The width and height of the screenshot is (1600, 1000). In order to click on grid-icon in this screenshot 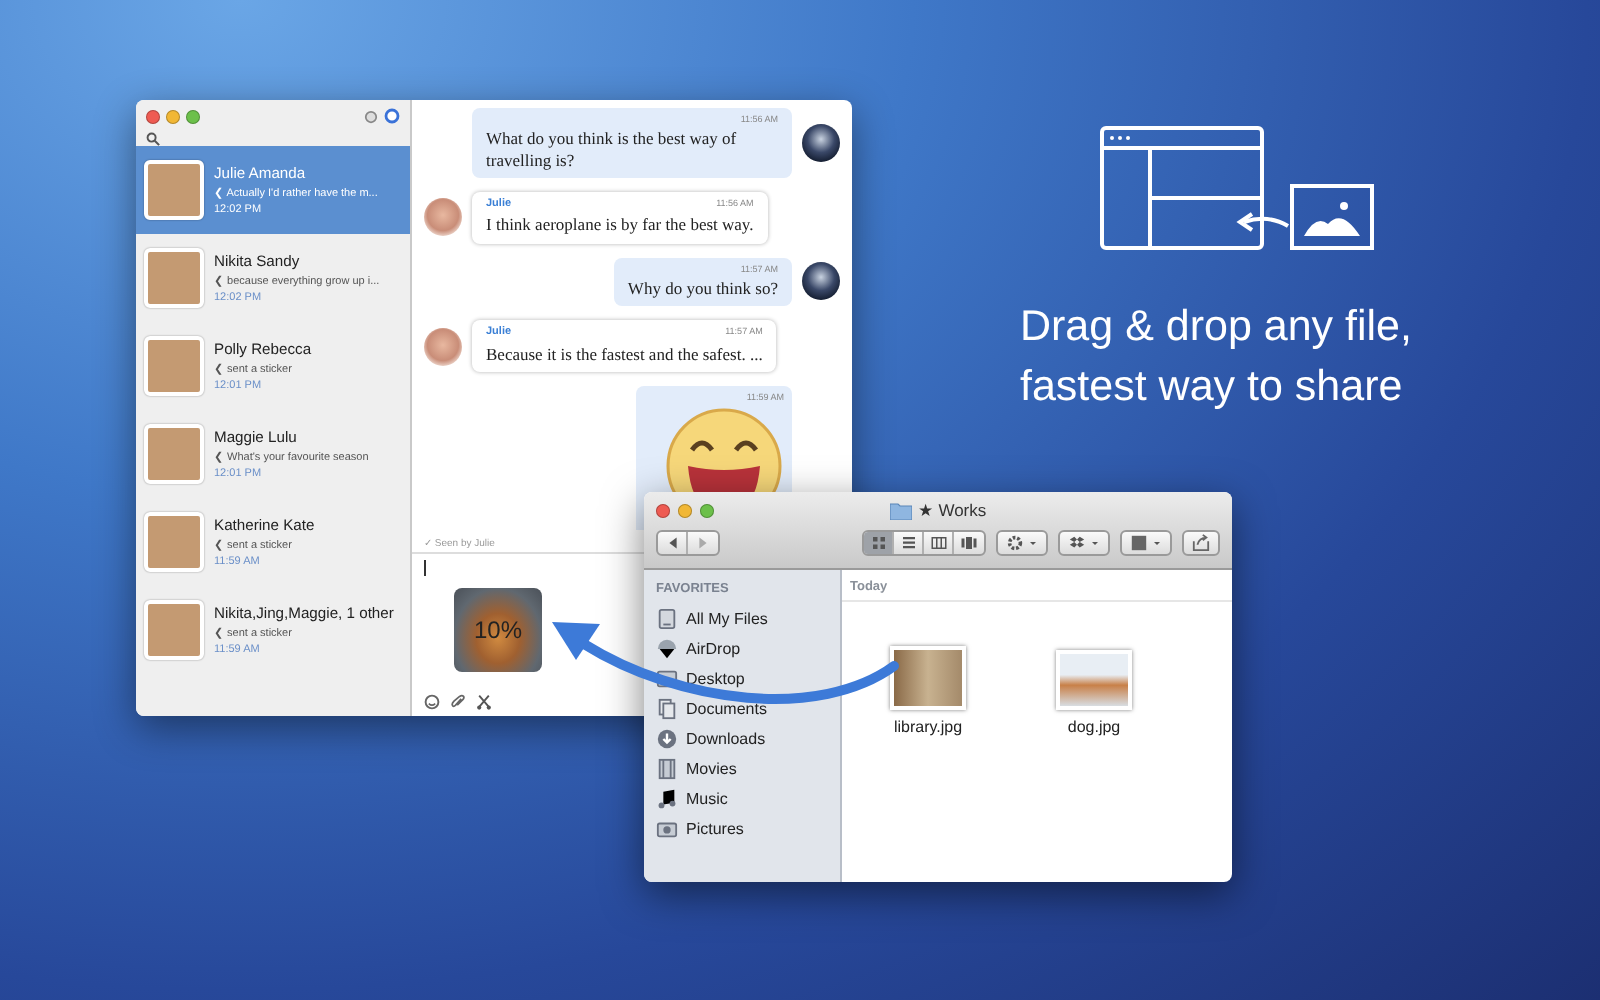, I will do `click(878, 543)`.